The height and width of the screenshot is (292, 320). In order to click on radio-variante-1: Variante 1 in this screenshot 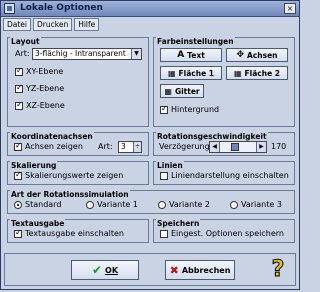, I will do `click(112, 204)`.